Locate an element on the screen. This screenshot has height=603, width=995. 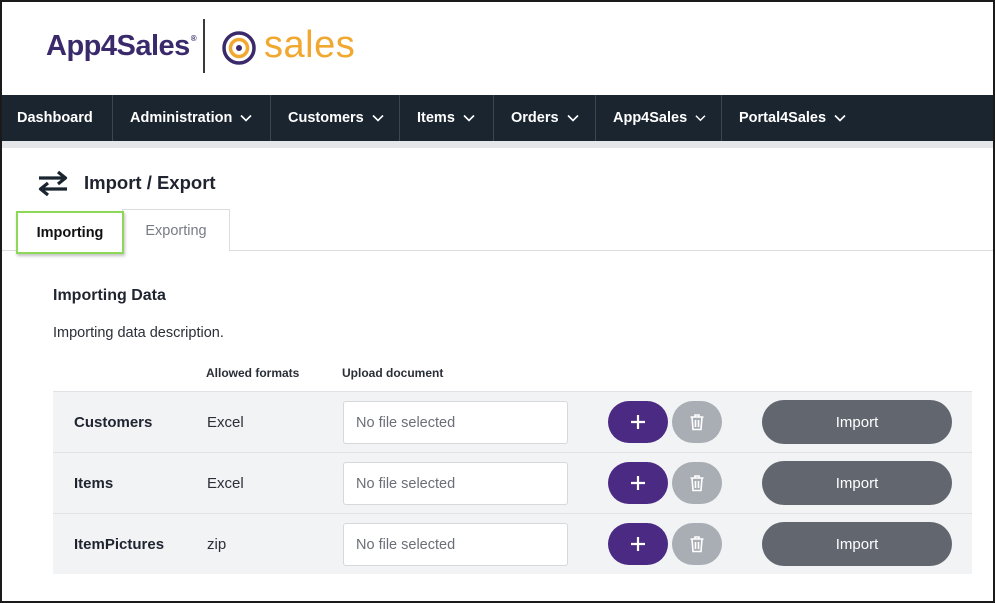
row-format: zip is located at coordinates (217, 544).